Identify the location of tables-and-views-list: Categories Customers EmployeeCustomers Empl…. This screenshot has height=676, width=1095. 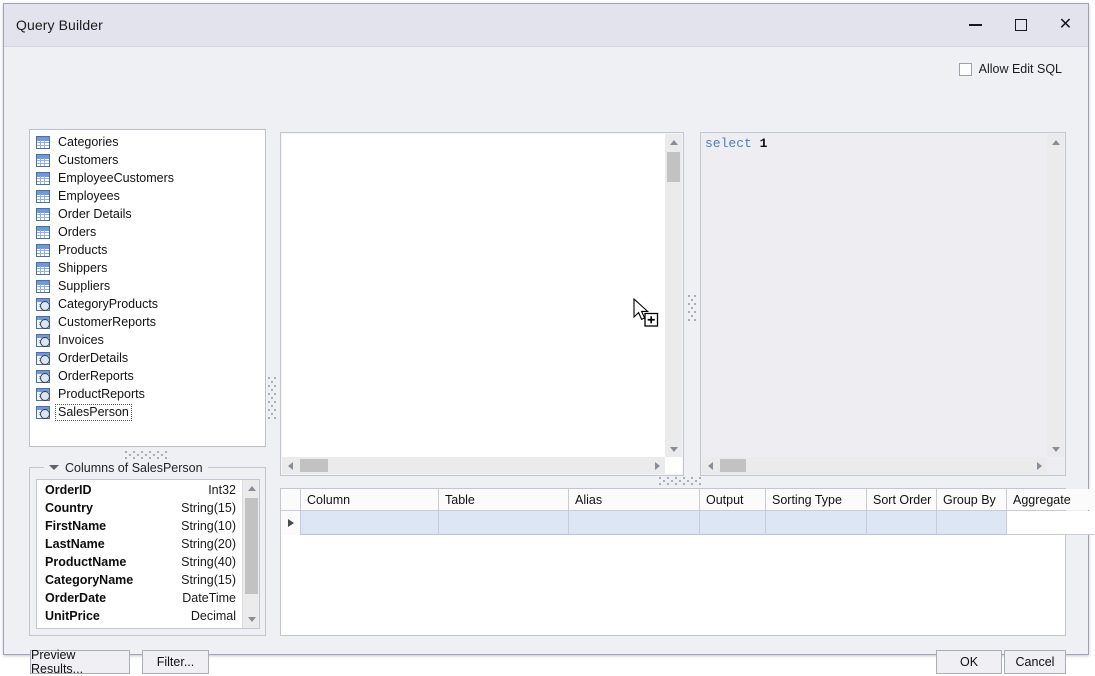
(147, 288).